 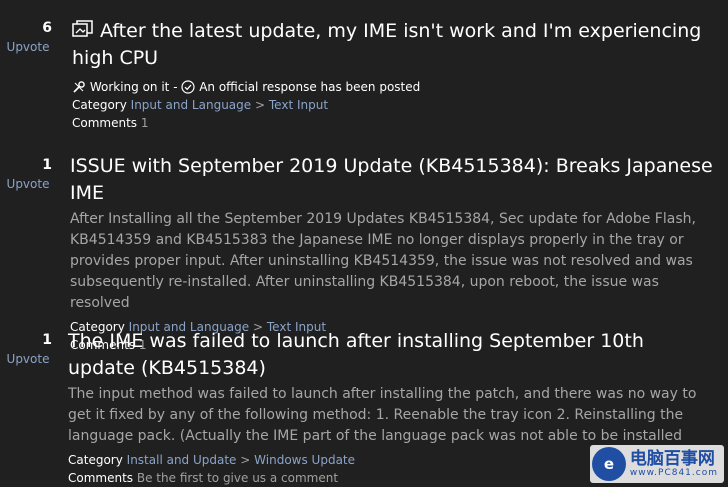 What do you see at coordinates (83, 30) in the screenshot?
I see `feedback-collection-icon` at bounding box center [83, 30].